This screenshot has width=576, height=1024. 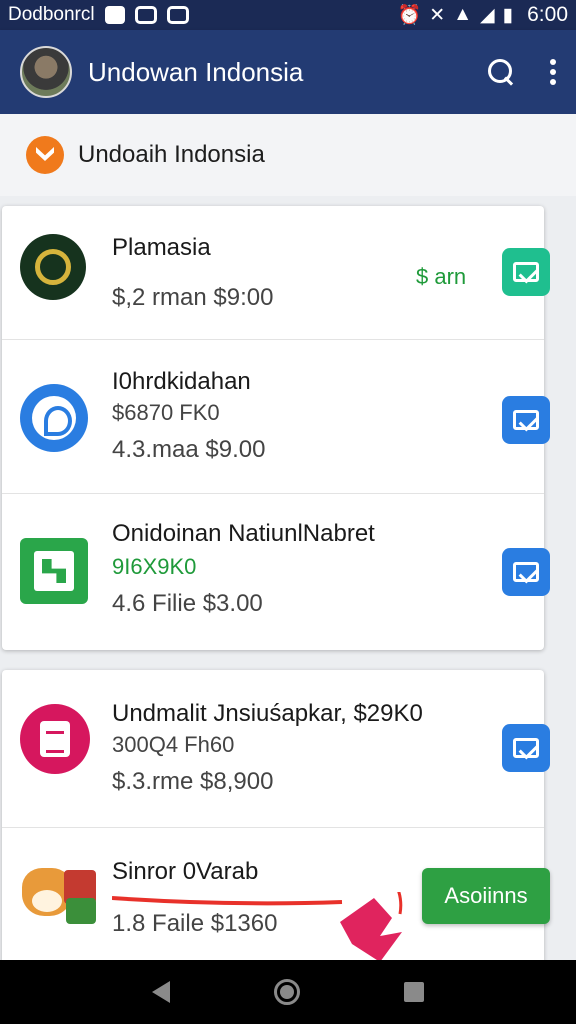 I want to click on item-subtitle: 300Q4 Fh60, so click(x=173, y=744).